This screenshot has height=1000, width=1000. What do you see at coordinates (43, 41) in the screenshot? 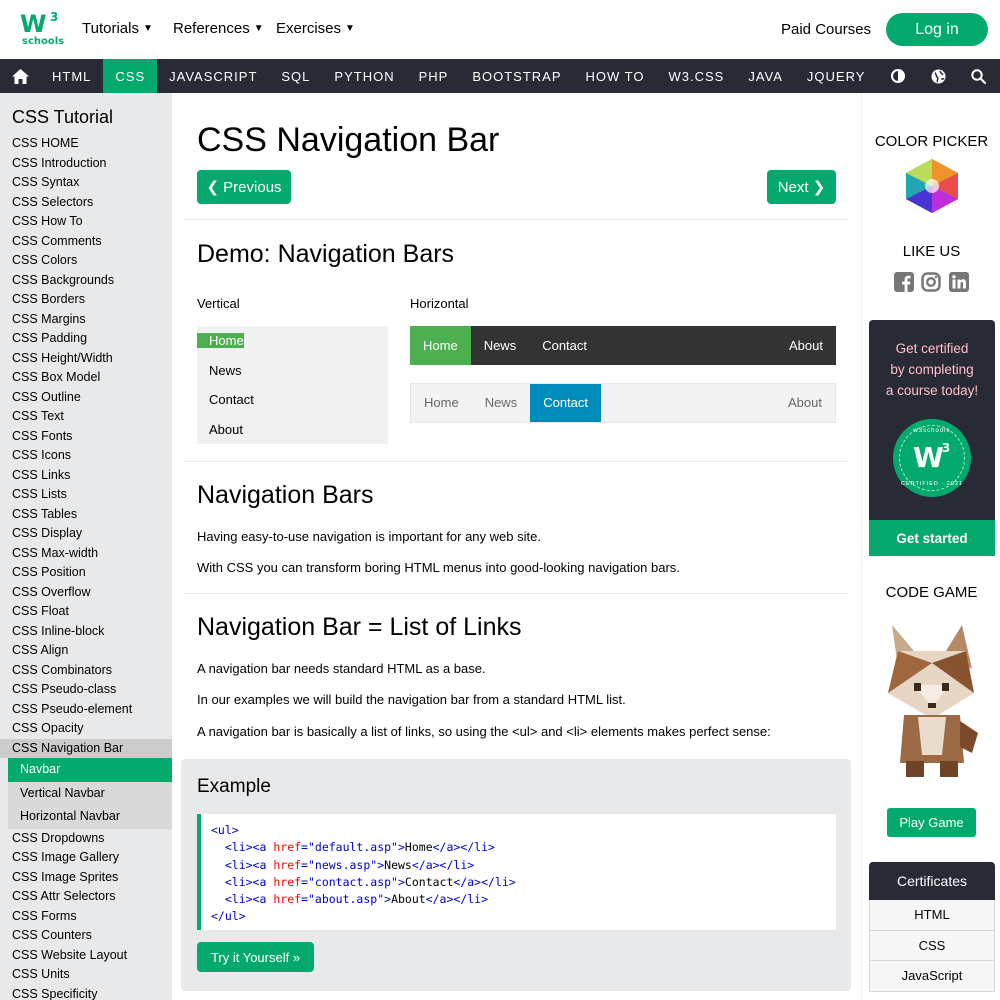
I see `logo-sub: schools` at bounding box center [43, 41].